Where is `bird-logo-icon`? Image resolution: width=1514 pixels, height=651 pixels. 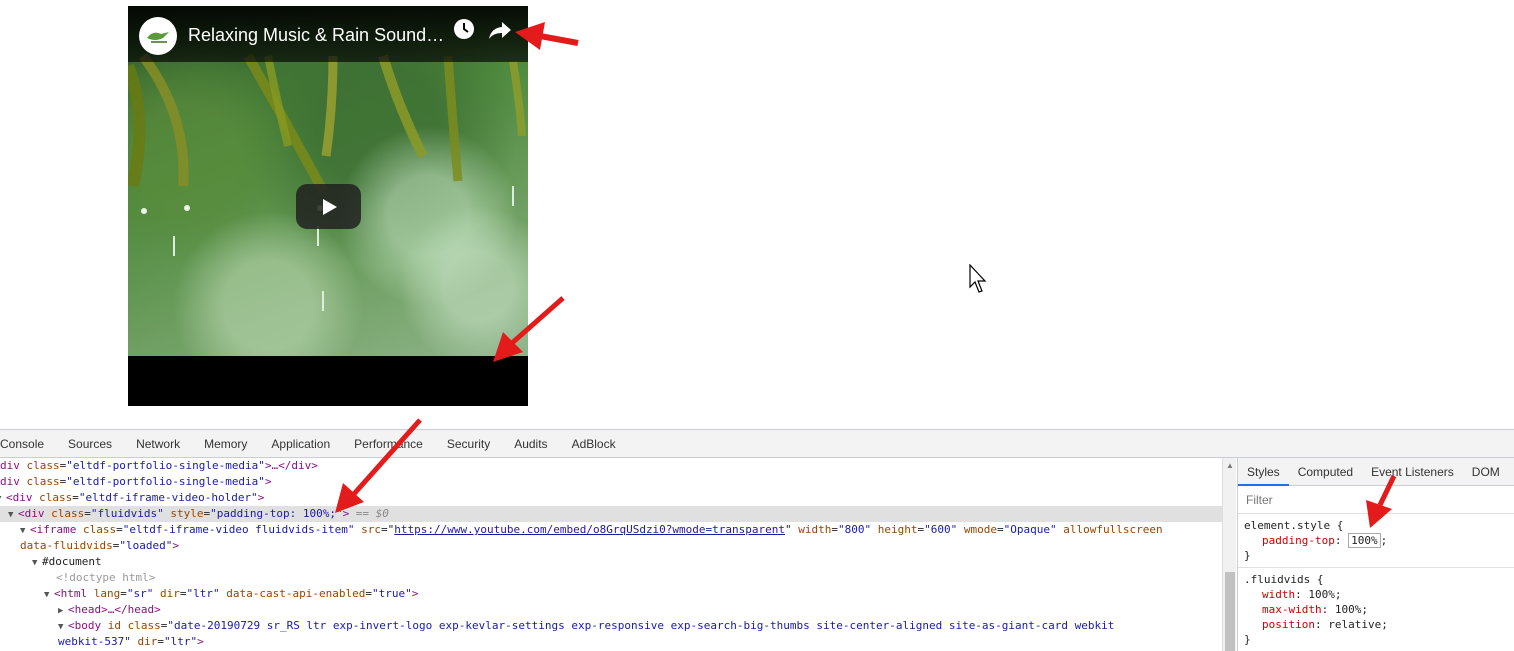 bird-logo-icon is located at coordinates (158, 36).